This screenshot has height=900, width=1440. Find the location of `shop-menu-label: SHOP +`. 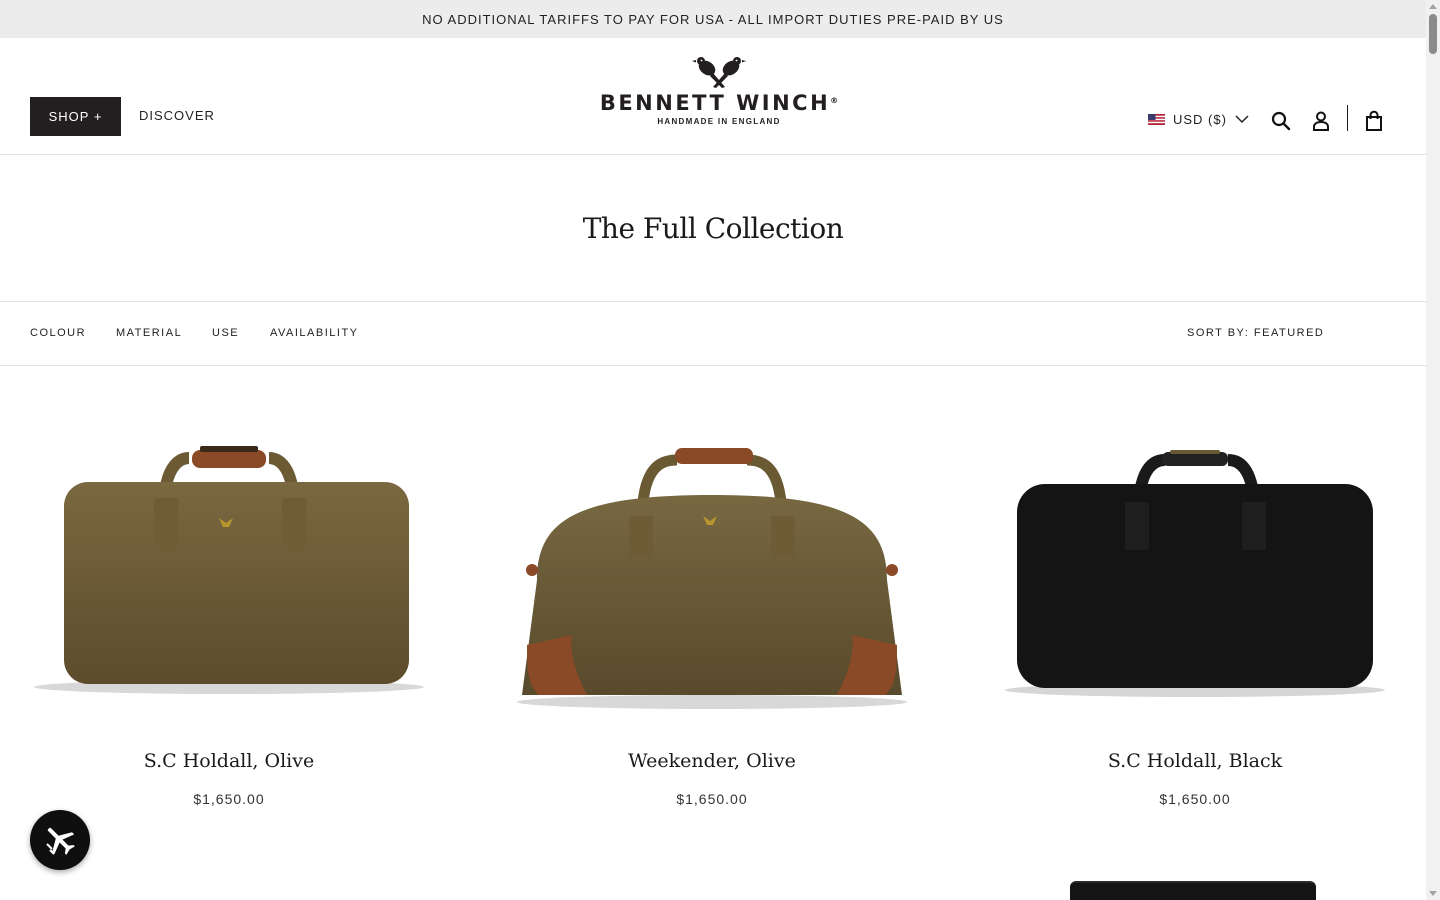

shop-menu-label: SHOP + is located at coordinates (75, 116).